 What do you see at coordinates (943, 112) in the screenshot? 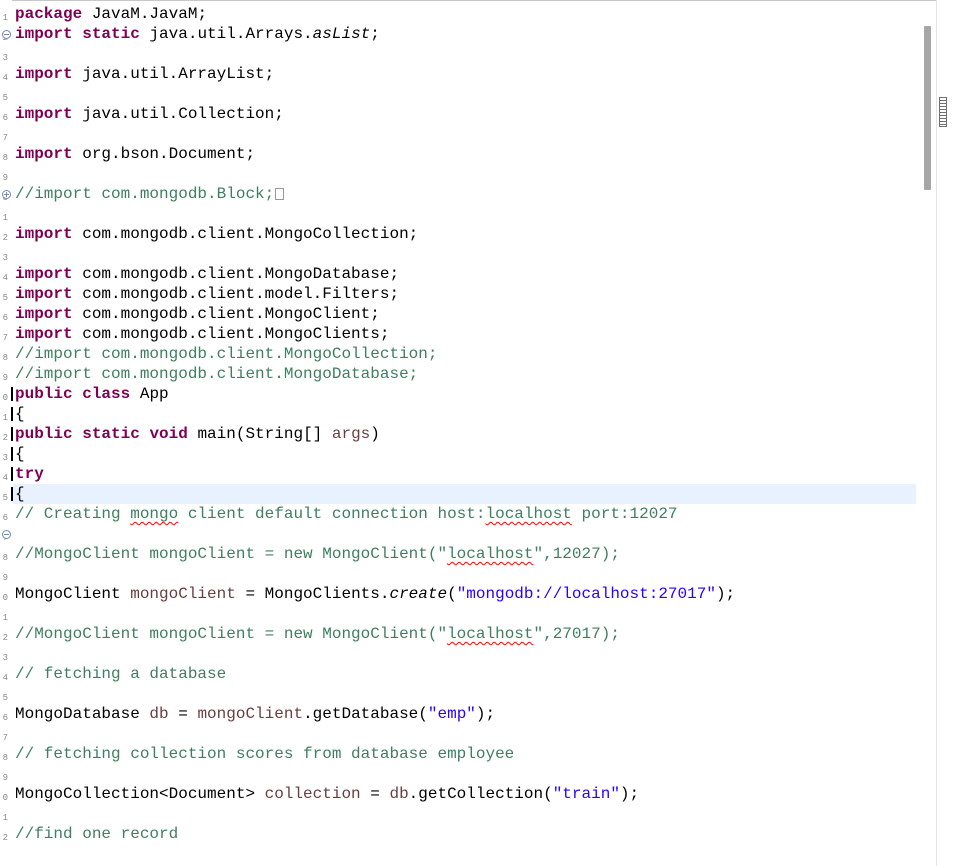
I see `overview-ruler-marker` at bounding box center [943, 112].